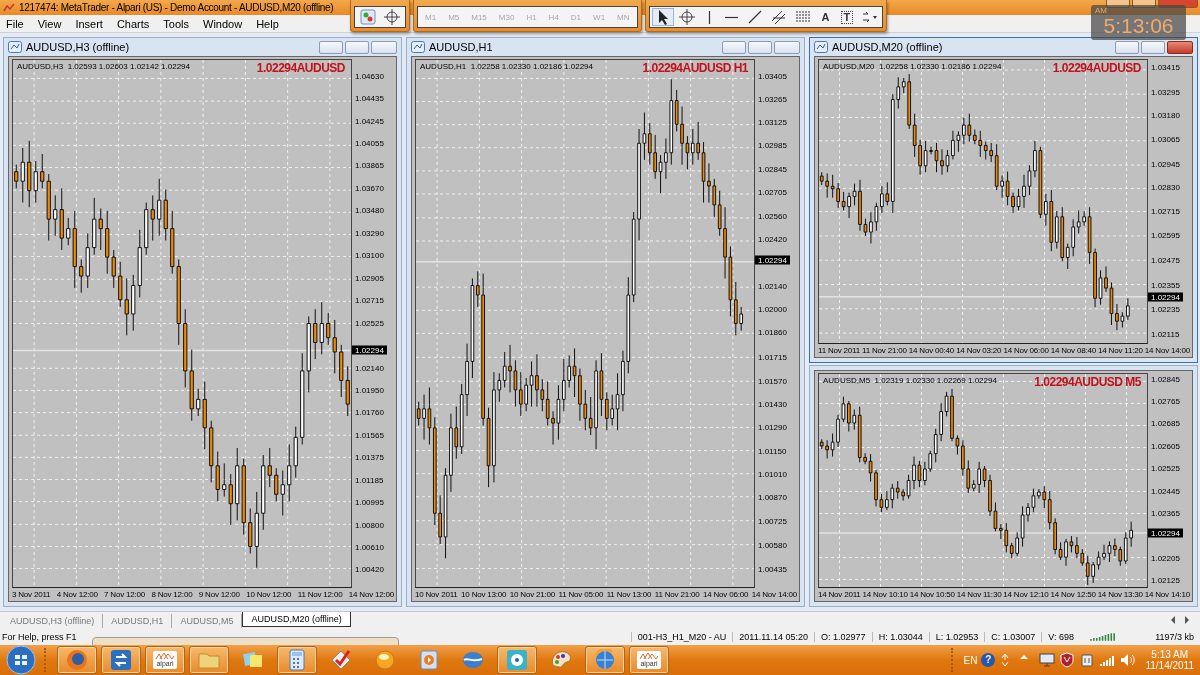 Image resolution: width=1200 pixels, height=675 pixels. I want to click on time-tick: 14 Nov 13:30, so click(1120, 594).